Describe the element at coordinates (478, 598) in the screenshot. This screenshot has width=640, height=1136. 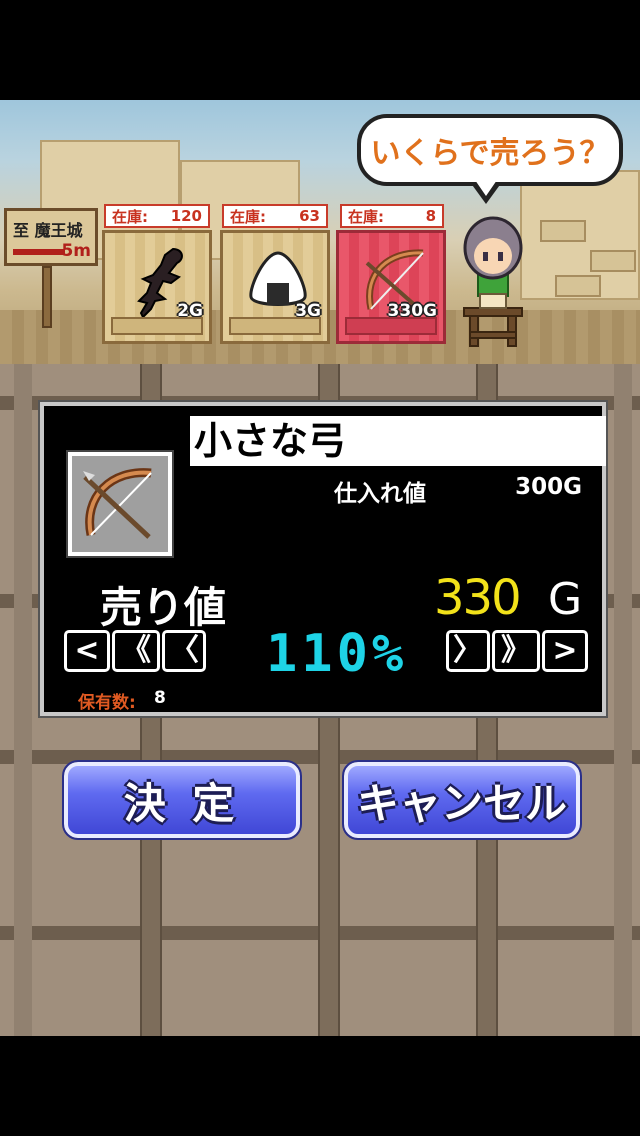
I see `sell-price-value: 330` at that location.